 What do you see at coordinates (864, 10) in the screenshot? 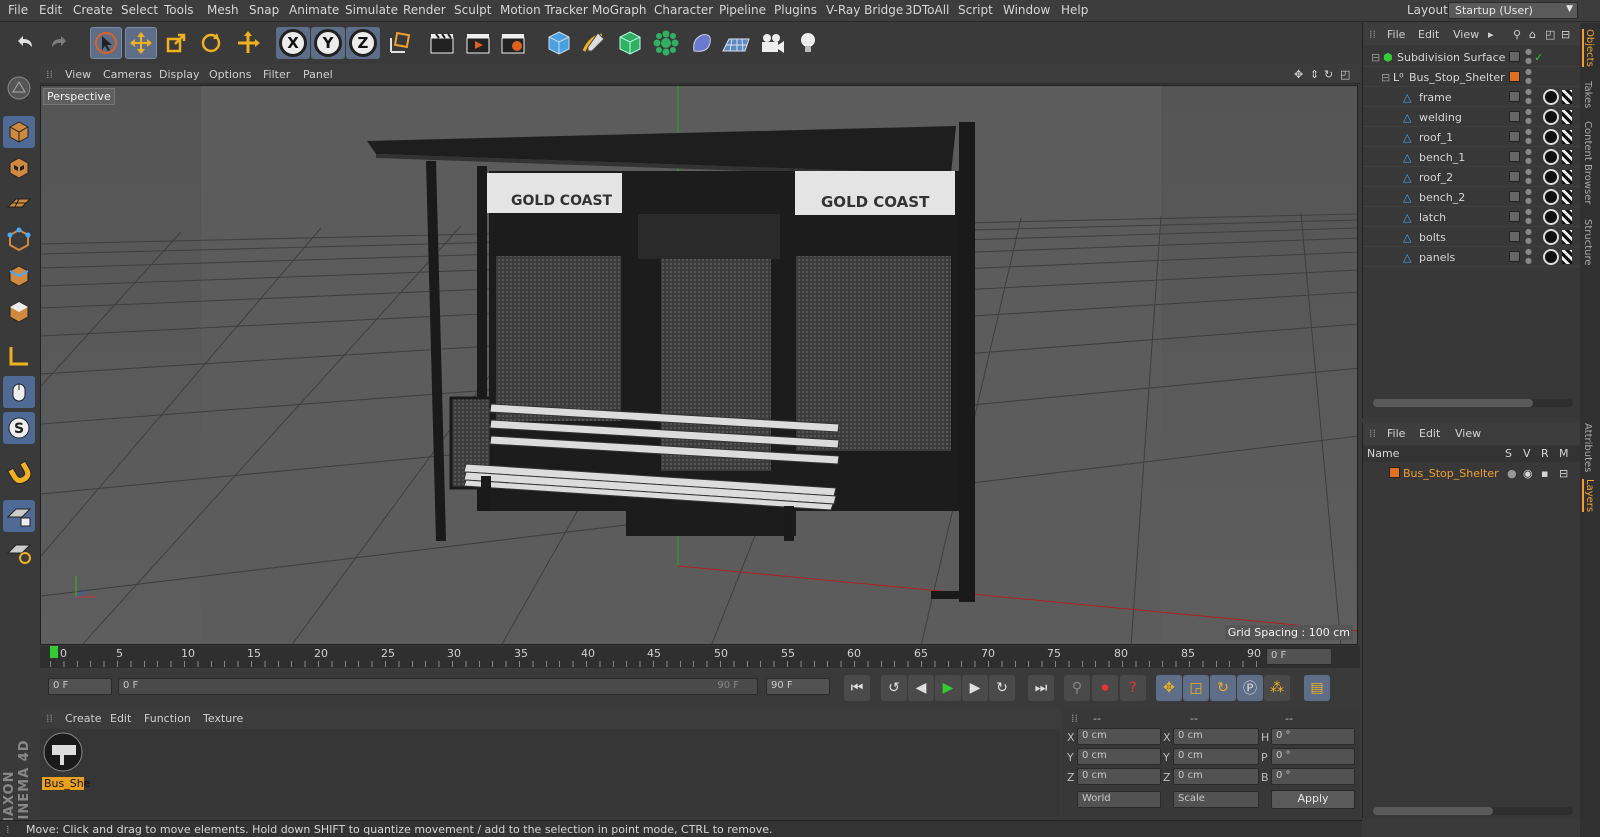
I see `menu-vray-bridge: V-Ray Bridge` at bounding box center [864, 10].